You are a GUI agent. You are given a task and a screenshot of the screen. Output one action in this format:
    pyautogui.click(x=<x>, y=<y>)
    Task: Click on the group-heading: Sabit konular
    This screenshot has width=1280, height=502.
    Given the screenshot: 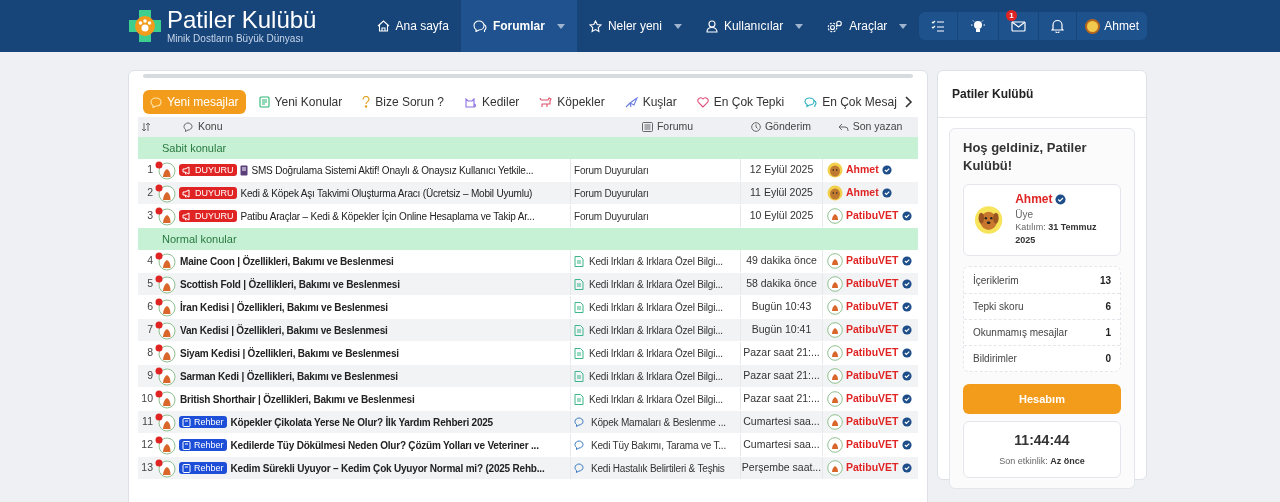 What is the action you would take?
    pyautogui.click(x=528, y=148)
    